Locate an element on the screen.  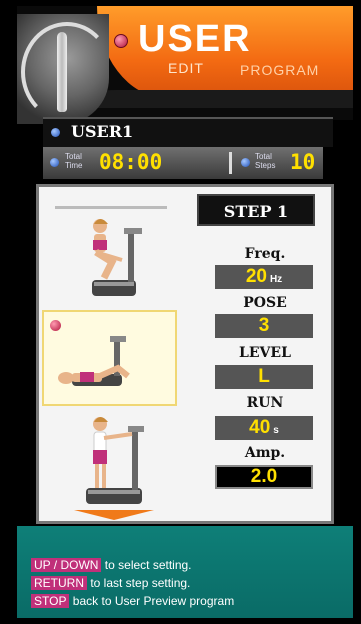
pose-value-field: 3 is located at coordinates (264, 326).